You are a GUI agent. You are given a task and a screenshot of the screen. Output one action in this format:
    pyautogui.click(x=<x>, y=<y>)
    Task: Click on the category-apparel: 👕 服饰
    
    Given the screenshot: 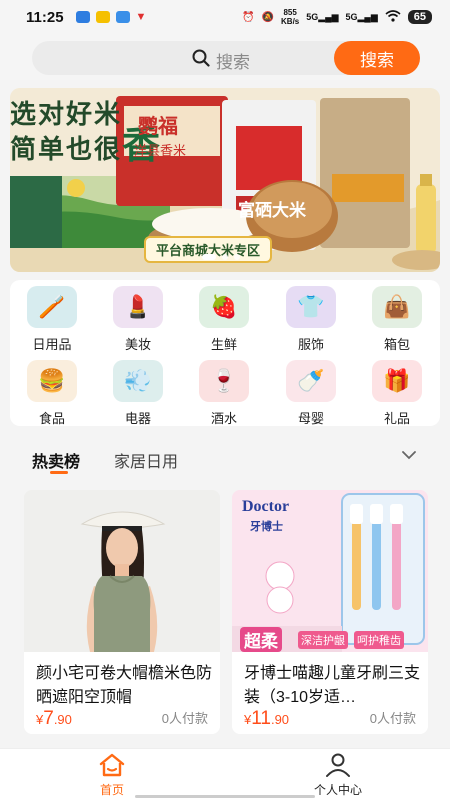 What is the action you would take?
    pyautogui.click(x=311, y=319)
    